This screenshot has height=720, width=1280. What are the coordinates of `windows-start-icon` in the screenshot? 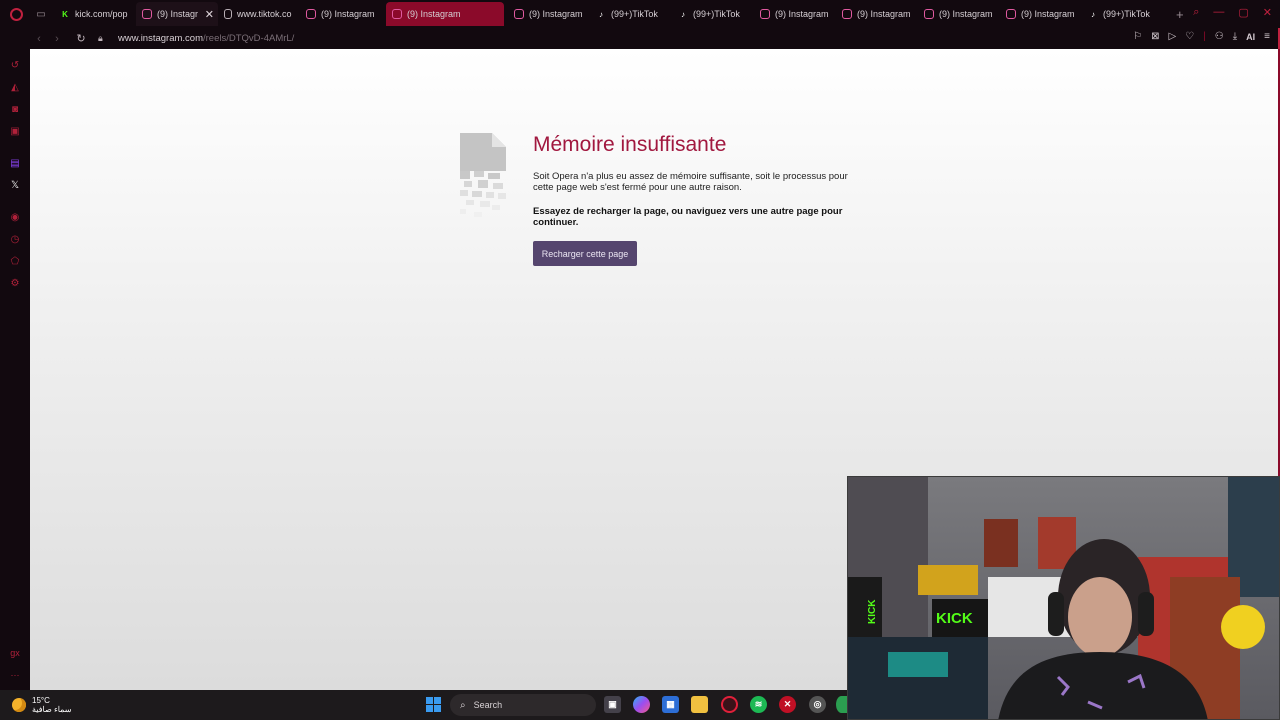 It's located at (433, 704).